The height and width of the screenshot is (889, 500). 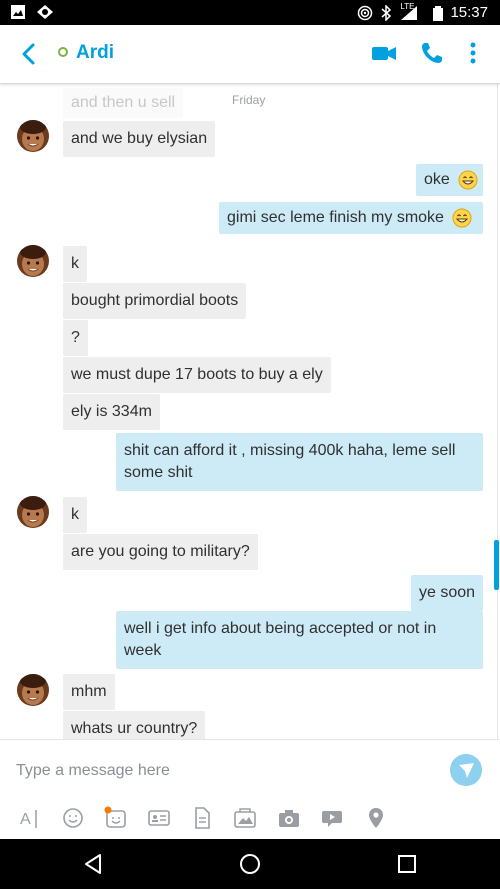 I want to click on message-bubble: mhm, so click(x=89, y=692).